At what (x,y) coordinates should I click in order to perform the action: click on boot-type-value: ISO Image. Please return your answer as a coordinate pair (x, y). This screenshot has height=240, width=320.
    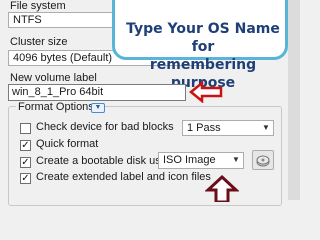
    Looking at the image, I should click on (189, 160).